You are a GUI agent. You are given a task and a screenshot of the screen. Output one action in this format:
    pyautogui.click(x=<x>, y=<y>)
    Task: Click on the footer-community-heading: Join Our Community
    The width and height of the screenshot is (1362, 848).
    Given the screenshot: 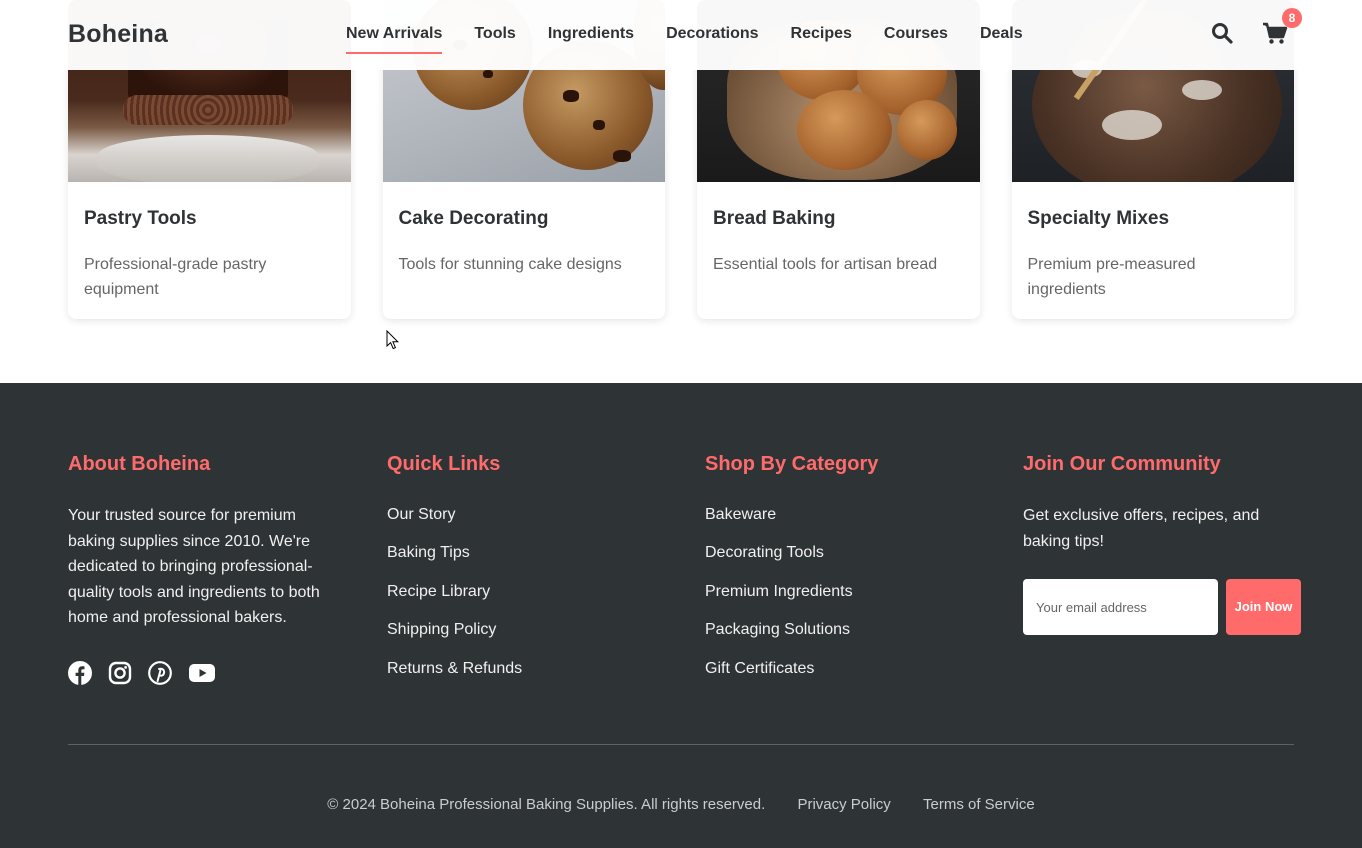 What is the action you would take?
    pyautogui.click(x=1122, y=464)
    